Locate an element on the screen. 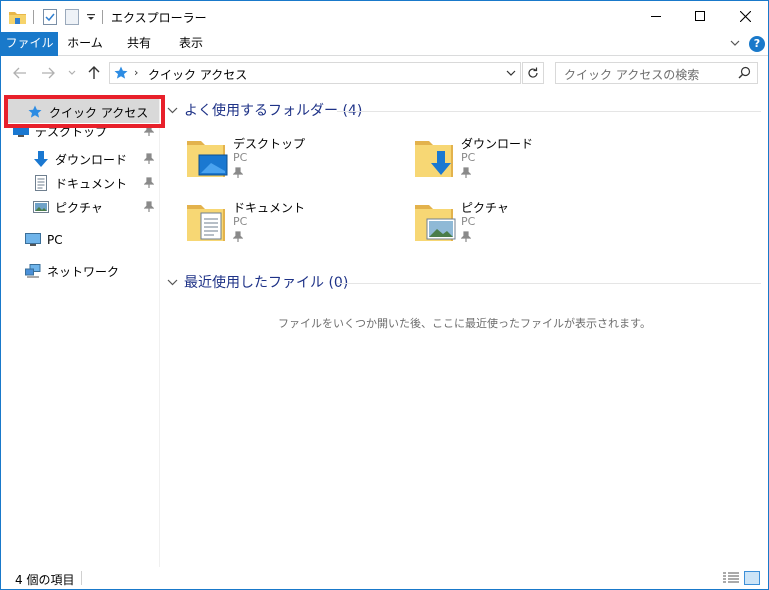  address-bar: › クイック アクセス is located at coordinates (315, 73).